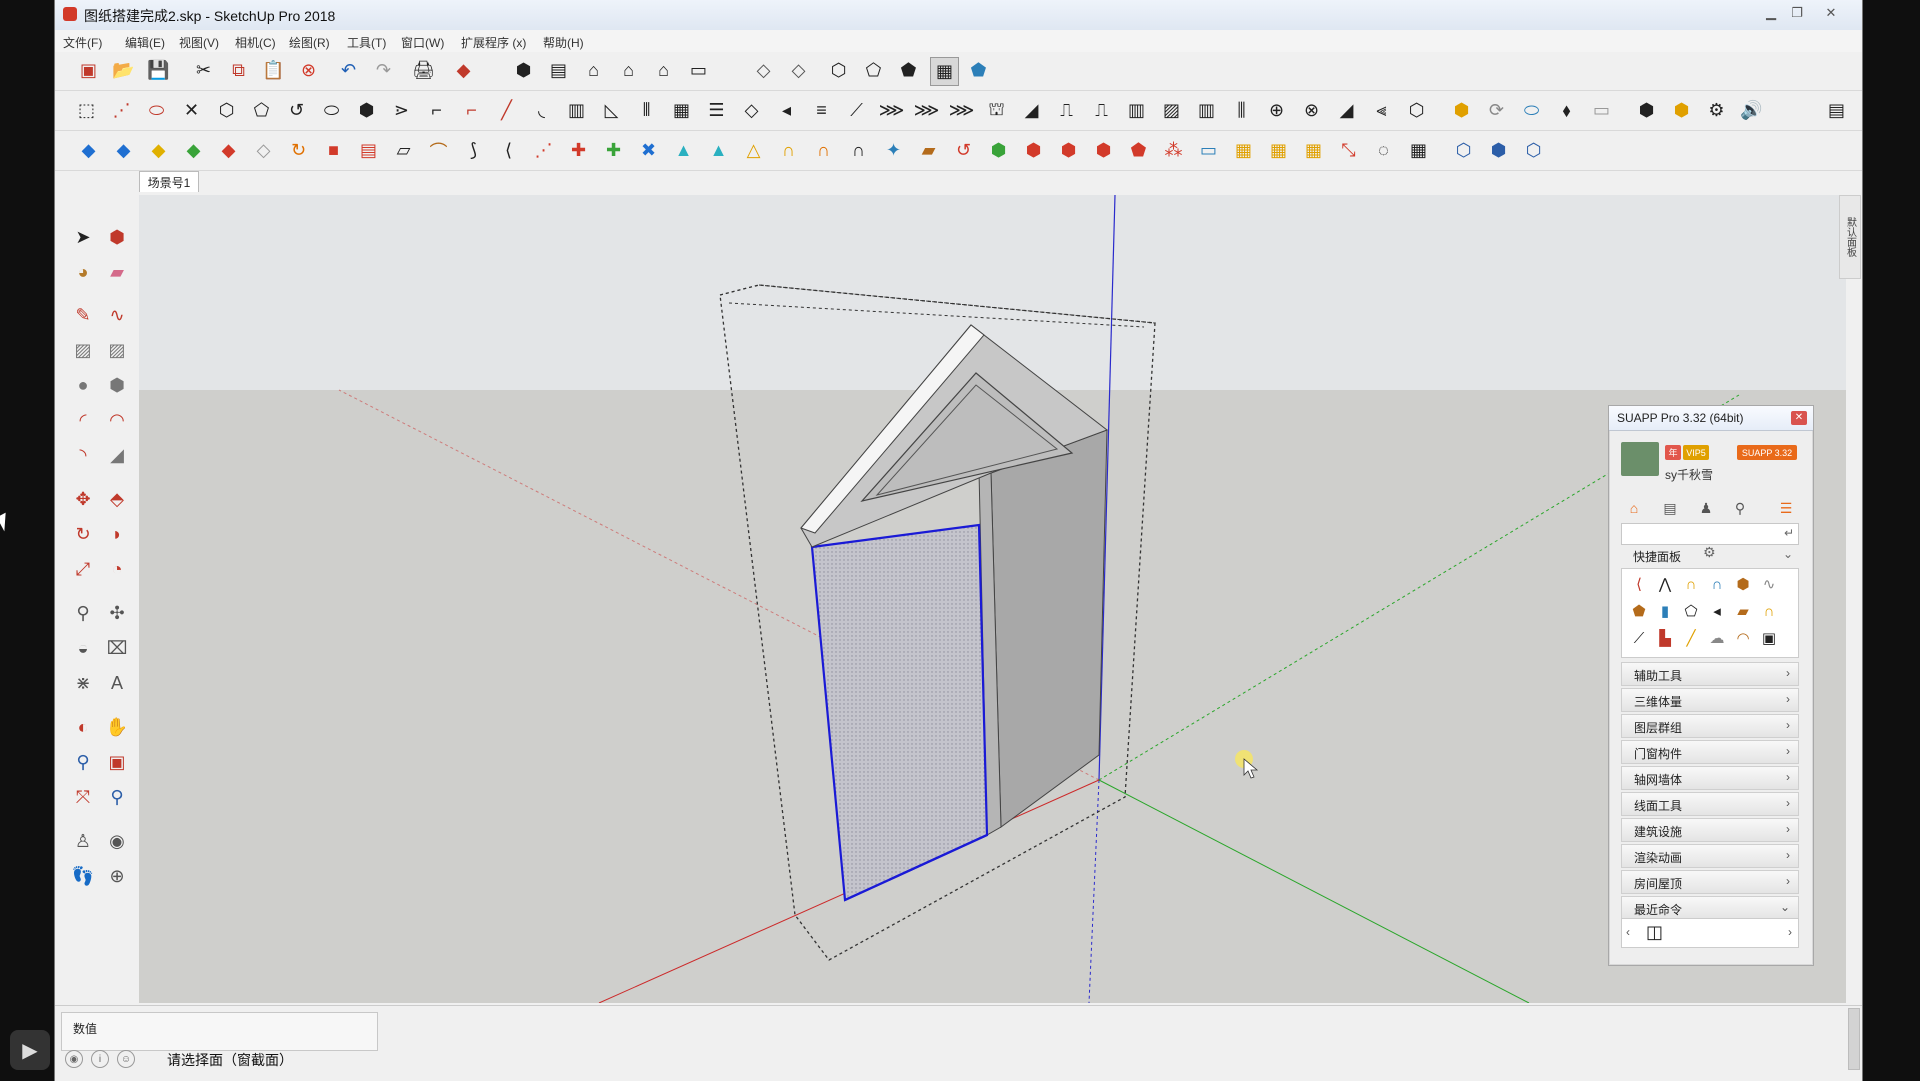 Image resolution: width=1920 pixels, height=1081 pixels. I want to click on left-view-icon: ▭, so click(698, 70).